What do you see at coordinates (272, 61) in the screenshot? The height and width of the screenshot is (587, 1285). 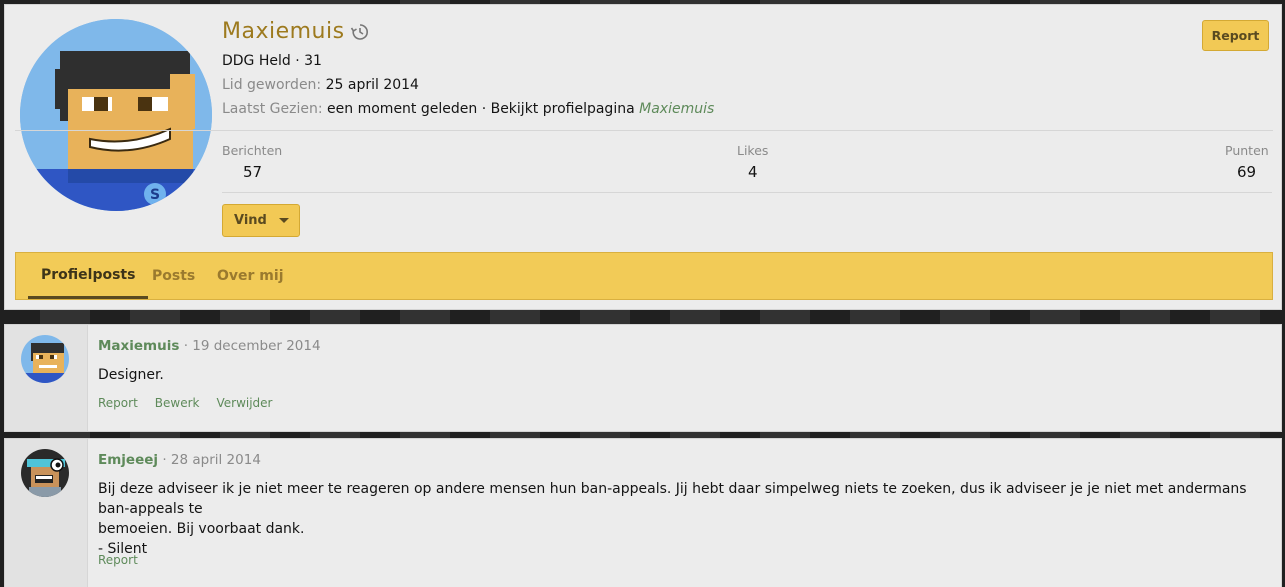 I see `profile-rank: DDG Held · 31` at bounding box center [272, 61].